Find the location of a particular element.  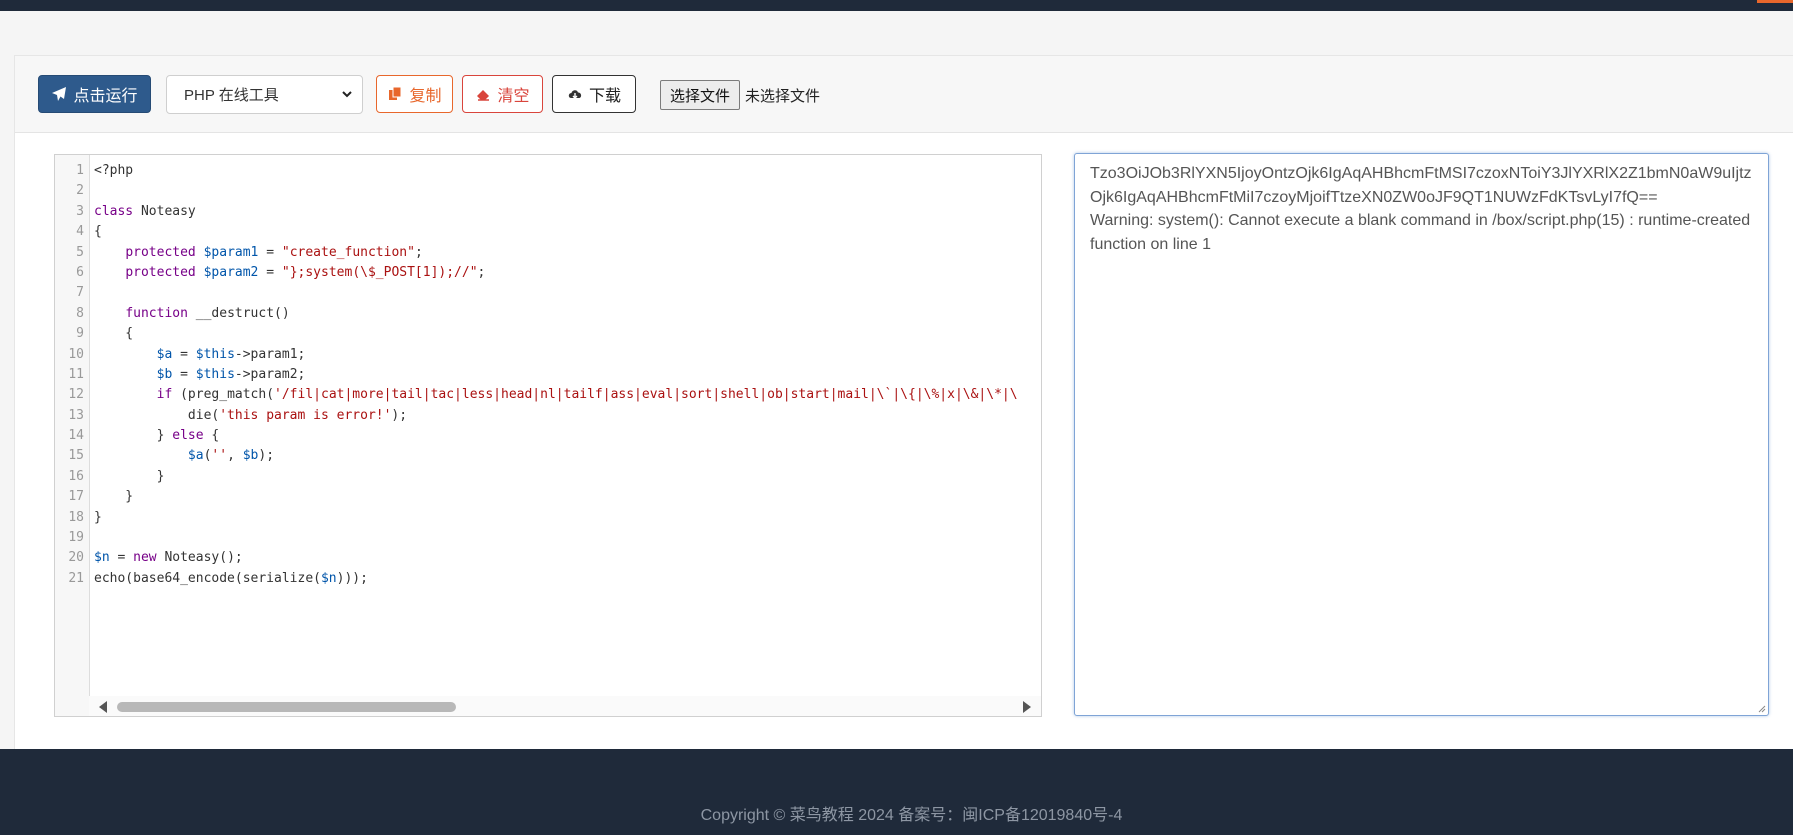

file-status: 未选择文件 is located at coordinates (783, 96).